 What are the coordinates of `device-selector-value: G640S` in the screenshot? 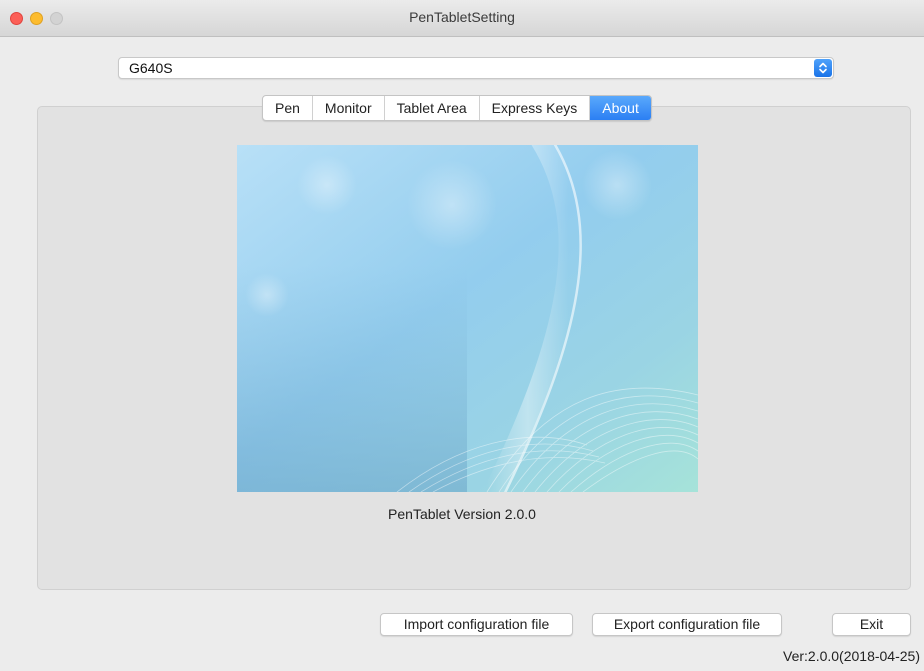 It's located at (151, 68).